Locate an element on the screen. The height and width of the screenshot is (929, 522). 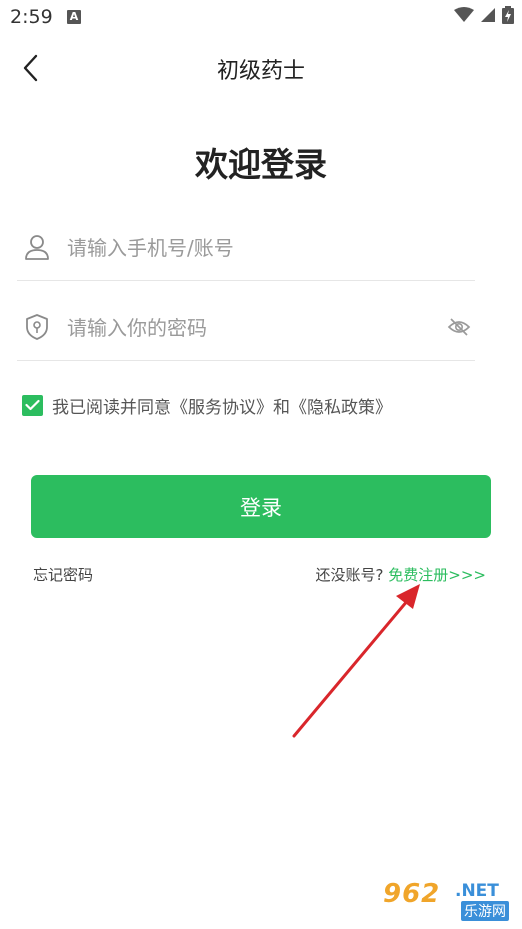
watermark-sub: 乐游网 is located at coordinates (485, 911).